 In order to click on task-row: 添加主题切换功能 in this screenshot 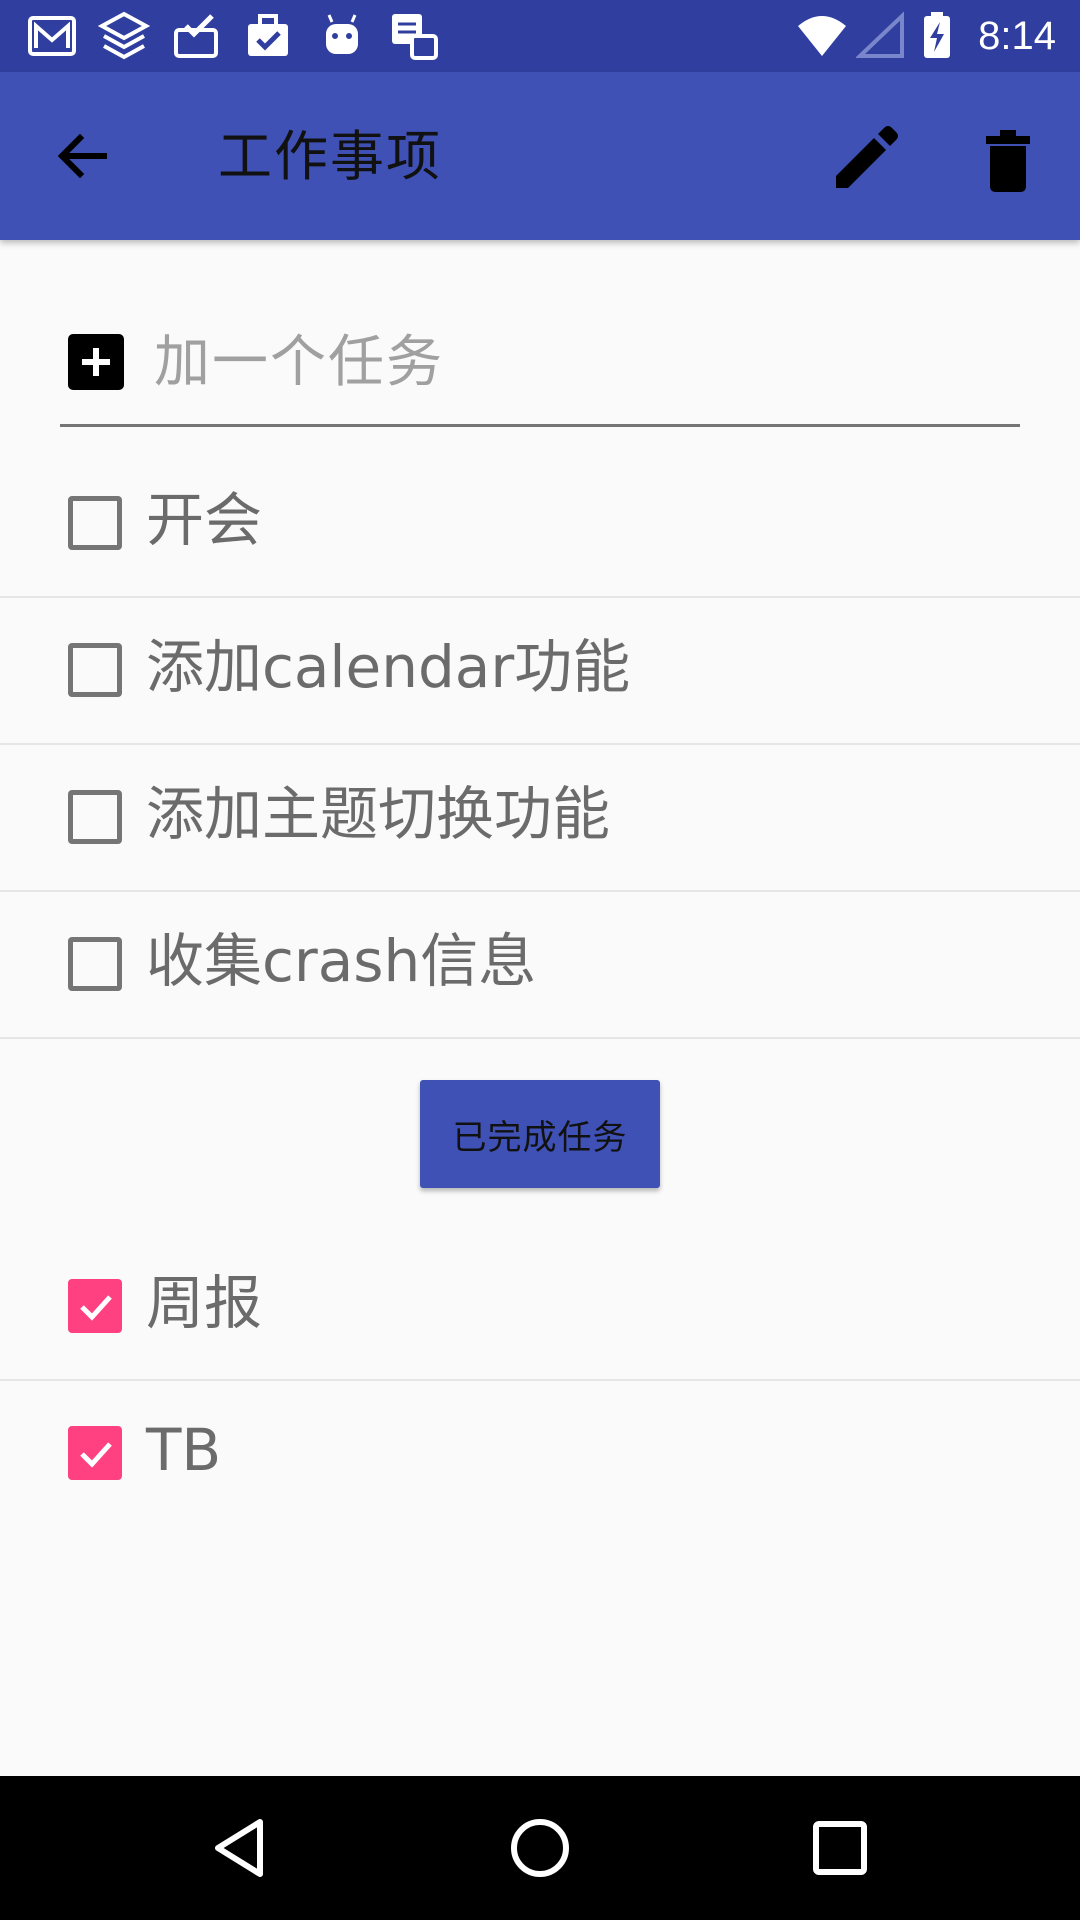, I will do `click(540, 818)`.